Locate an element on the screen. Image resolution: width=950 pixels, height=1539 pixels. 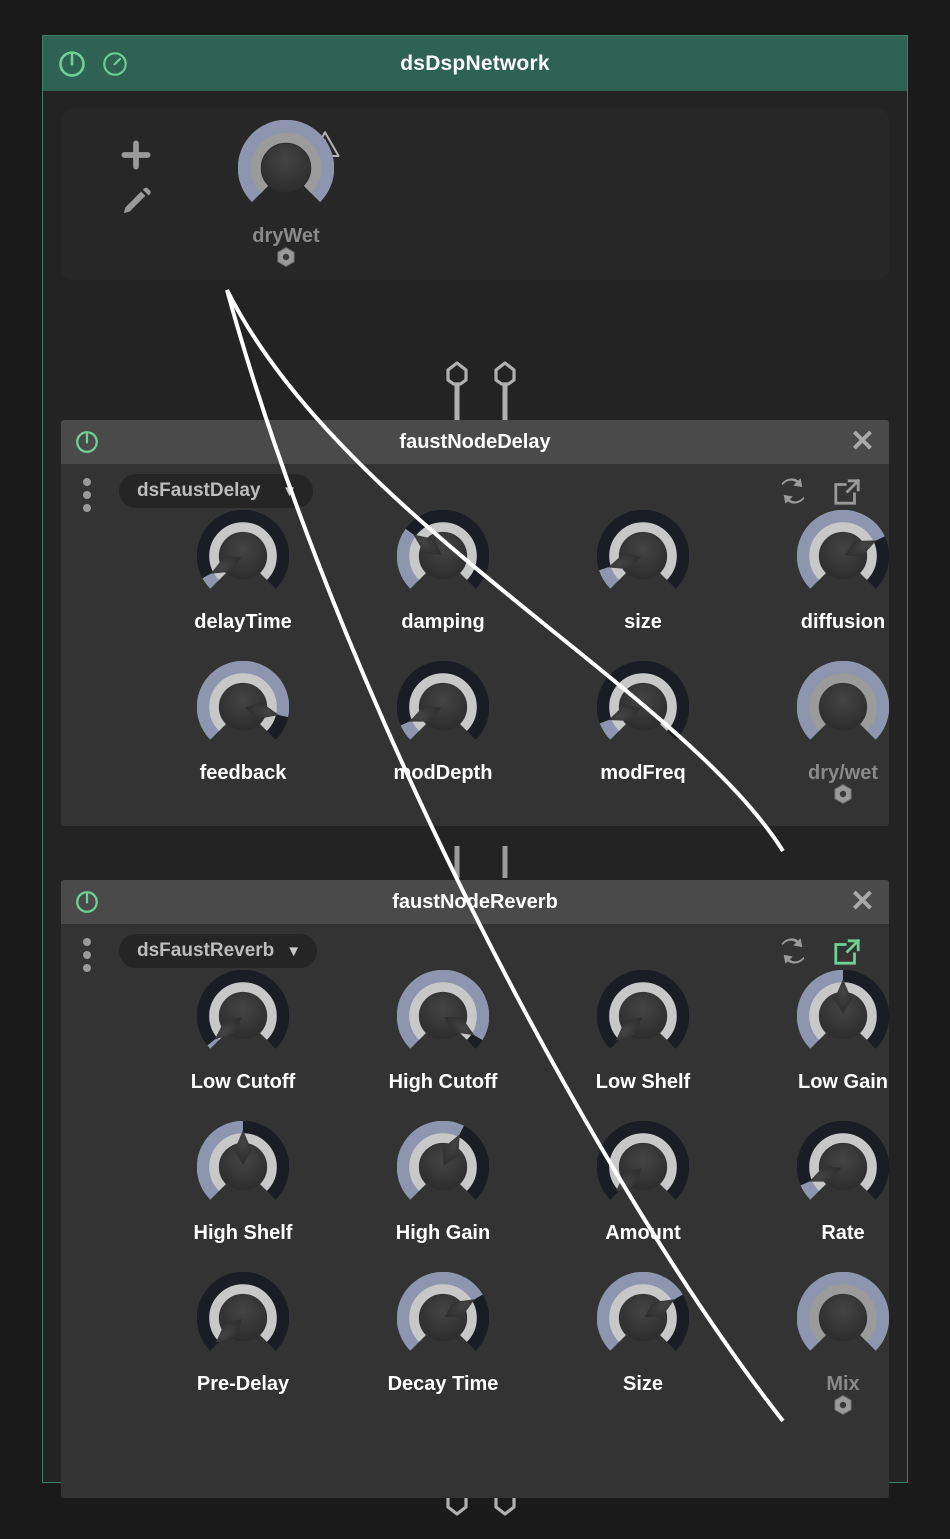
plus-icon is located at coordinates (136, 157).